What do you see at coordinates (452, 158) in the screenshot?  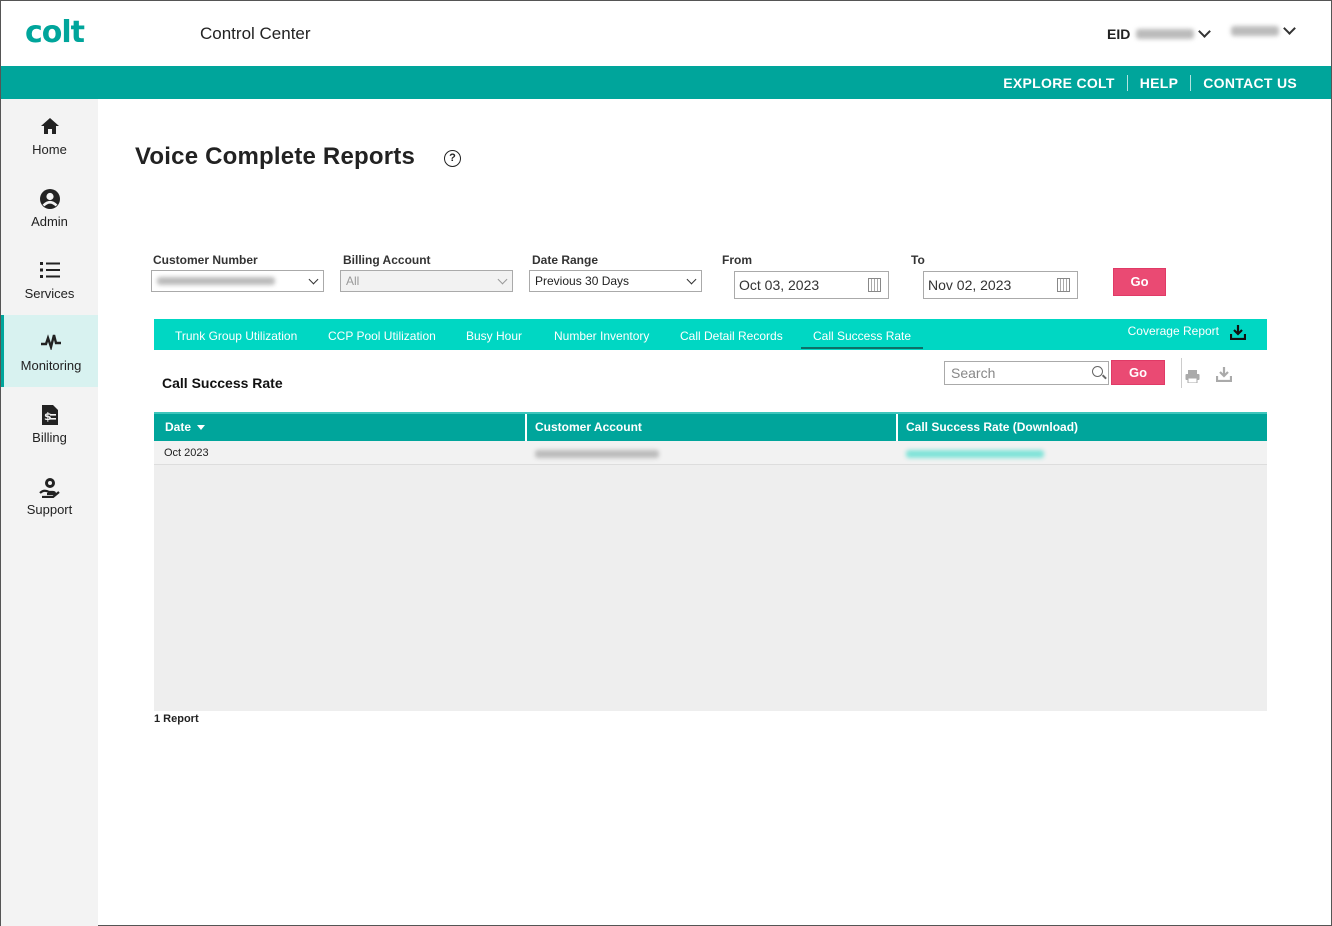 I see `help-icon: ?` at bounding box center [452, 158].